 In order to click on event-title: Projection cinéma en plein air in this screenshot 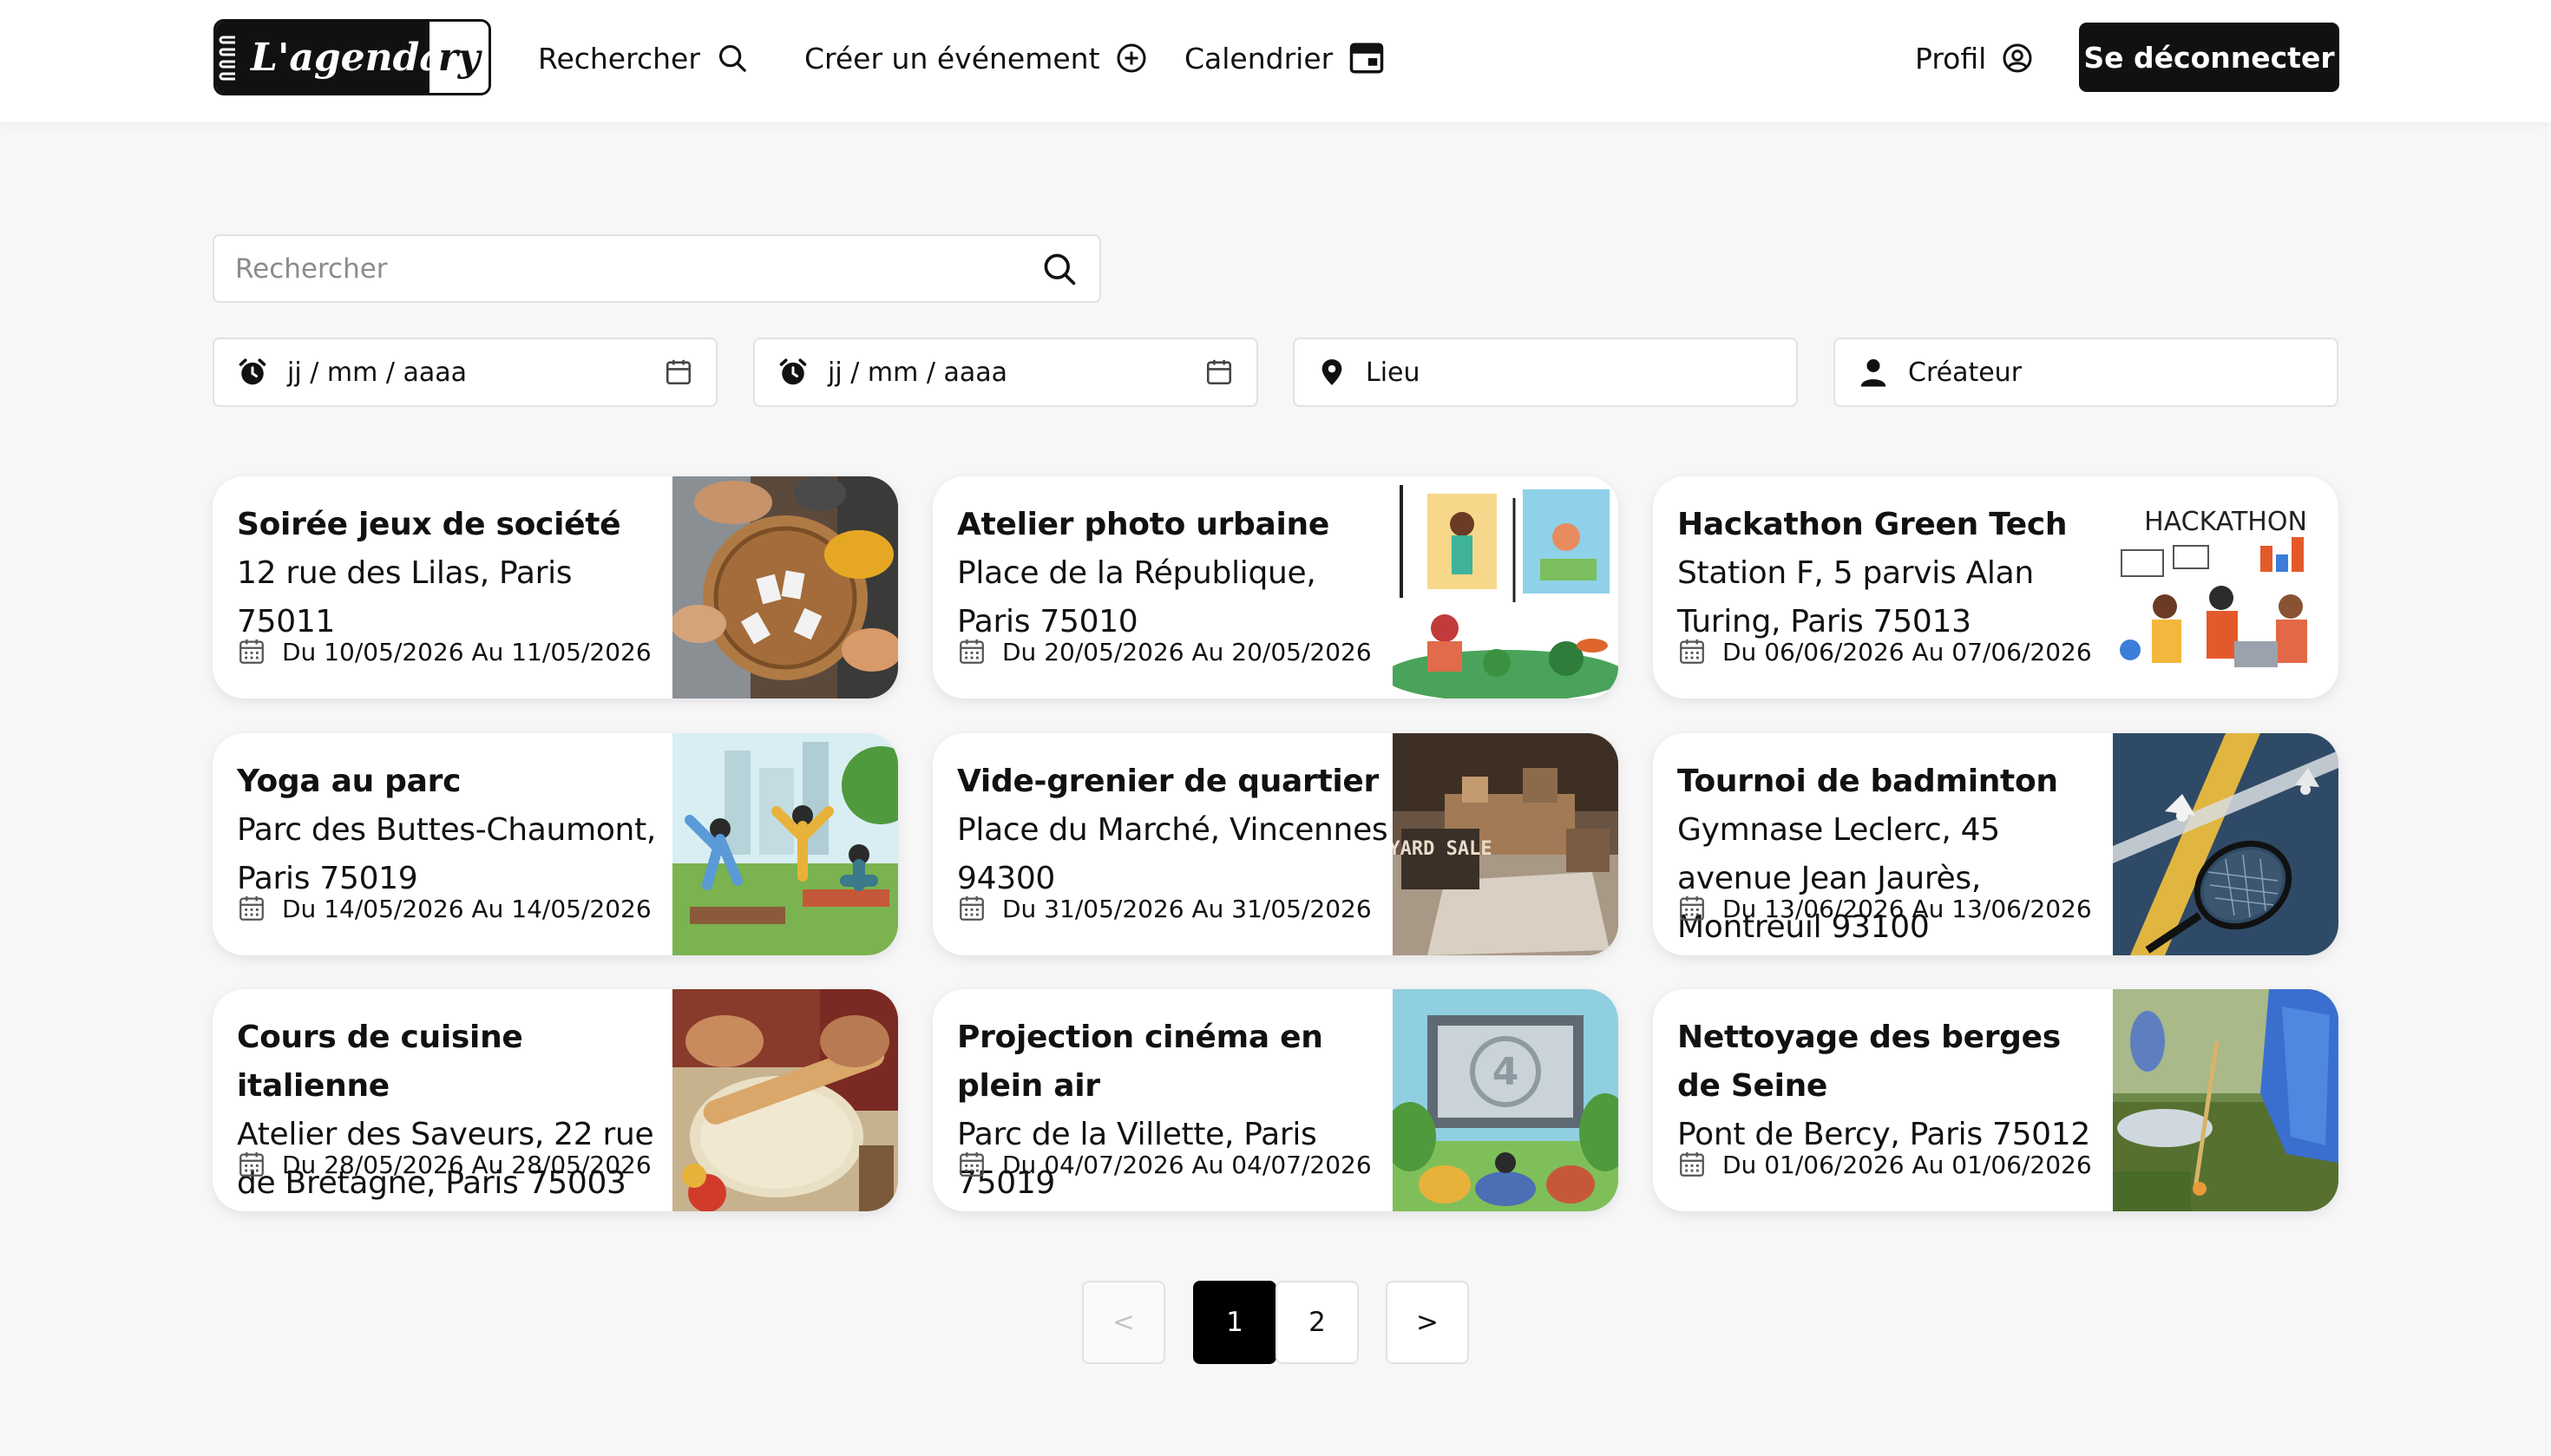, I will do `click(1140, 1062)`.